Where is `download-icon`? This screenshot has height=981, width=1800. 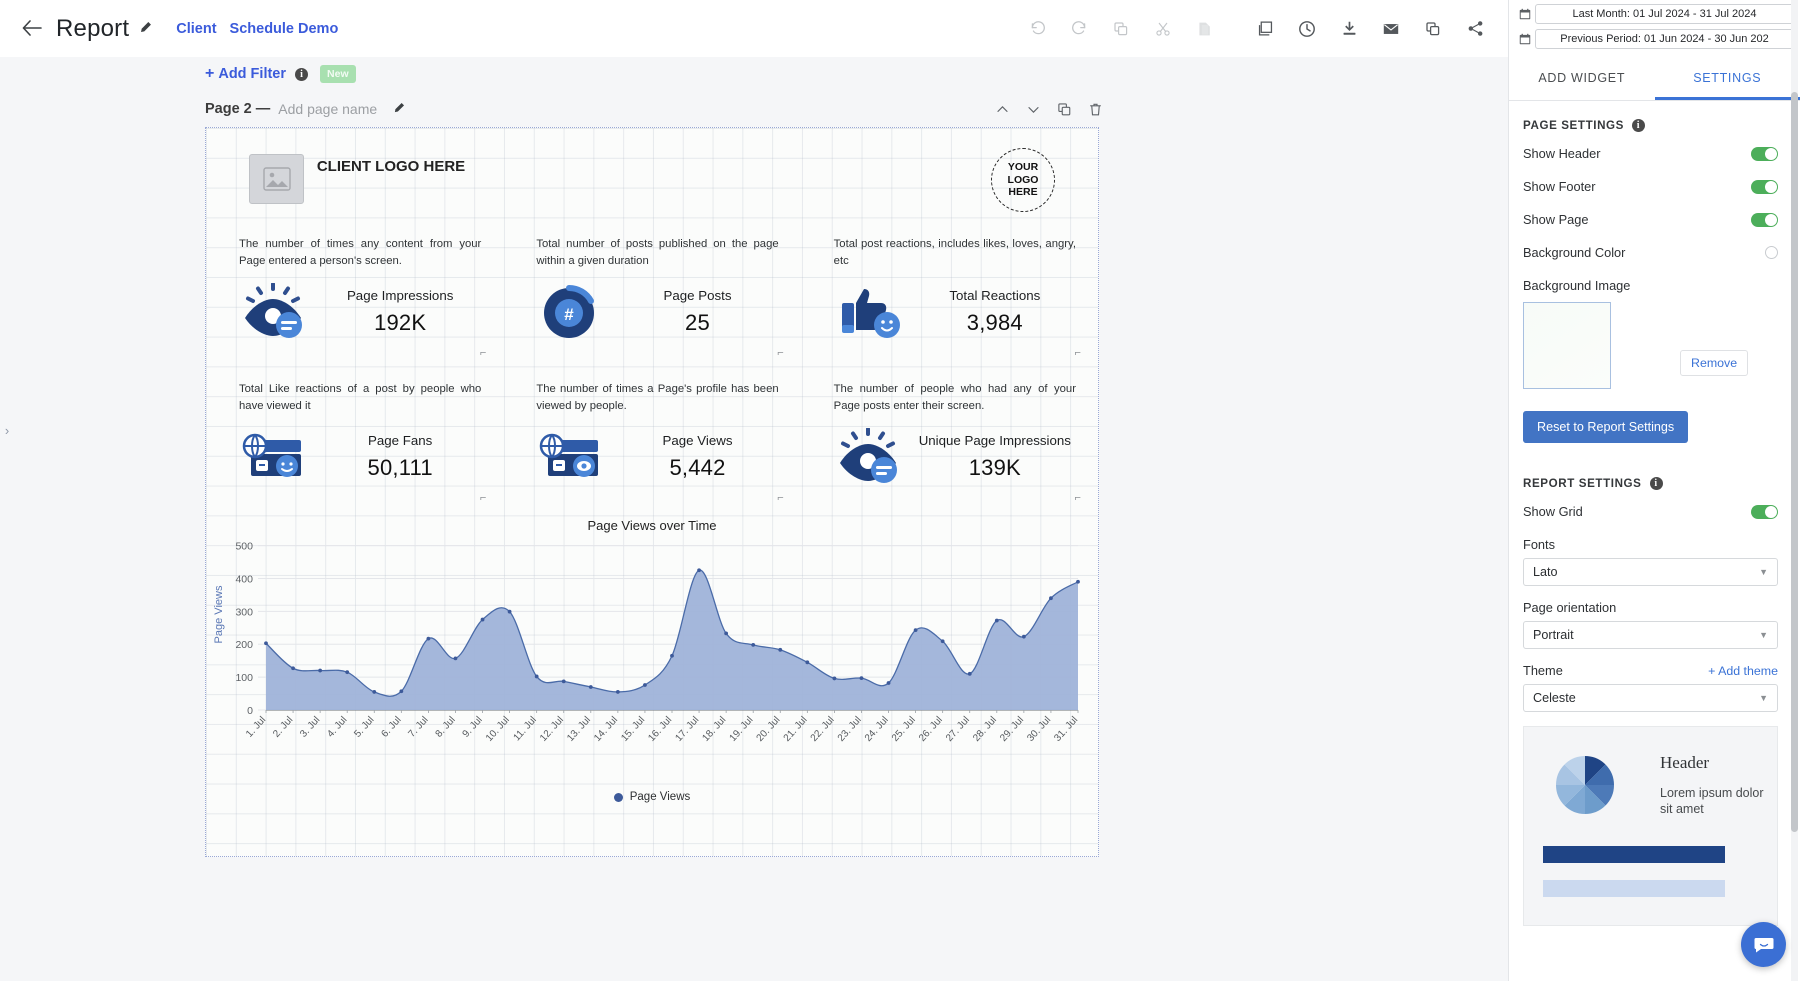 download-icon is located at coordinates (1349, 29).